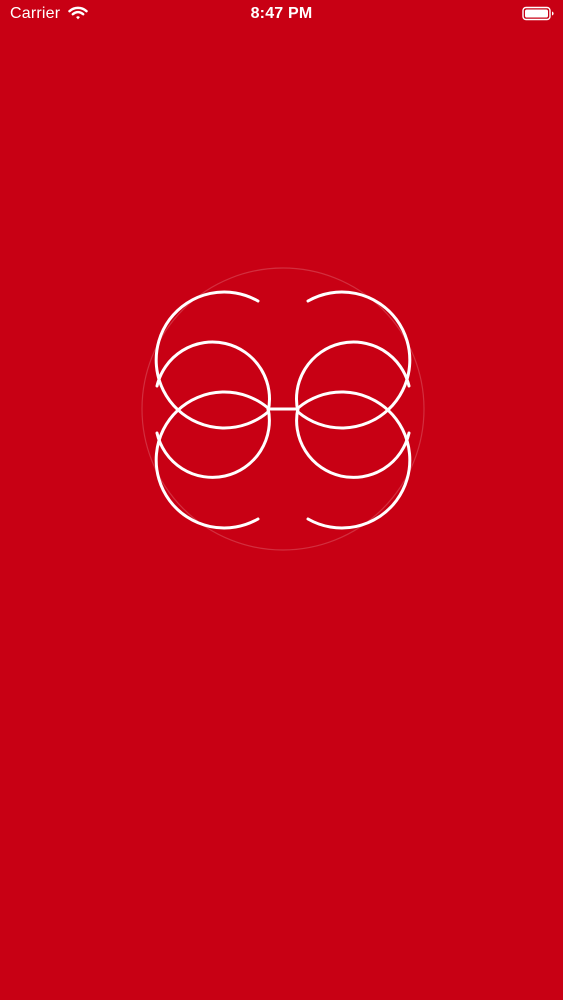  What do you see at coordinates (353, 377) in the screenshot?
I see `right-upper-arc` at bounding box center [353, 377].